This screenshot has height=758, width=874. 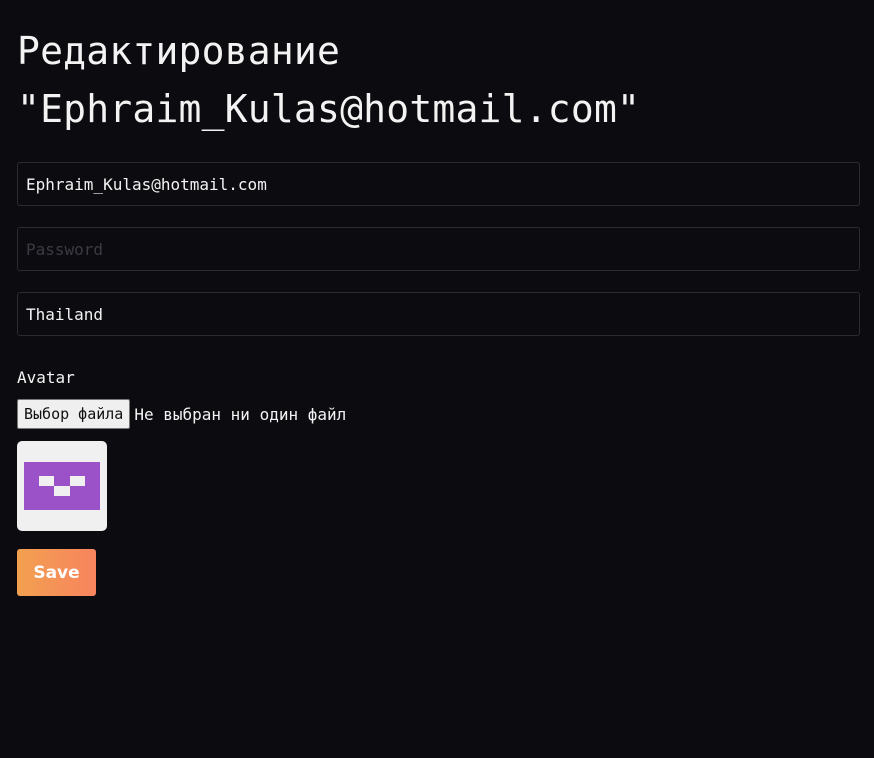 What do you see at coordinates (438, 249) in the screenshot?
I see `password-field` at bounding box center [438, 249].